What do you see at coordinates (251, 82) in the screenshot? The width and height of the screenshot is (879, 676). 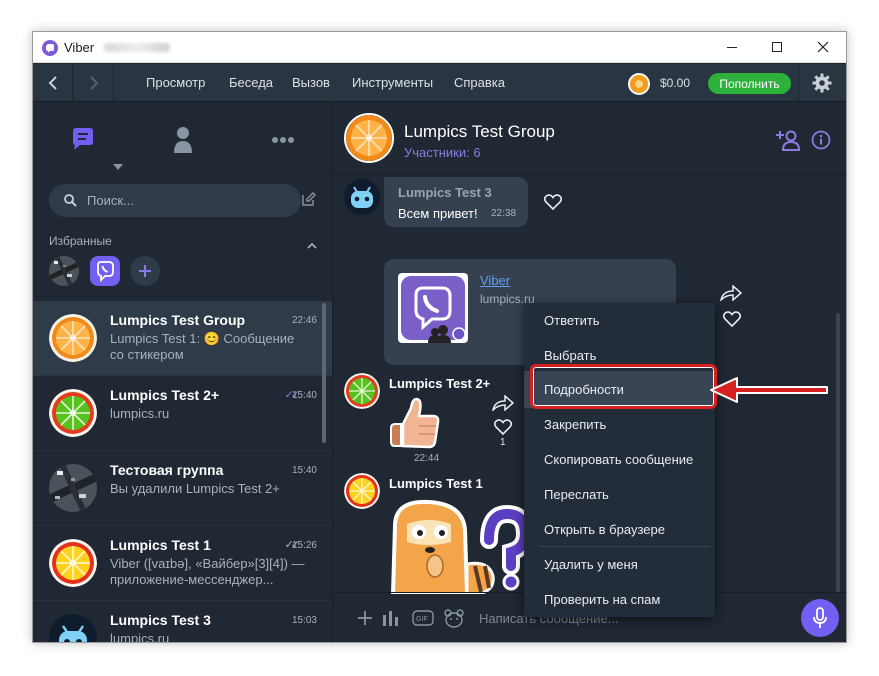 I see `menu-conversation: Беседа` at bounding box center [251, 82].